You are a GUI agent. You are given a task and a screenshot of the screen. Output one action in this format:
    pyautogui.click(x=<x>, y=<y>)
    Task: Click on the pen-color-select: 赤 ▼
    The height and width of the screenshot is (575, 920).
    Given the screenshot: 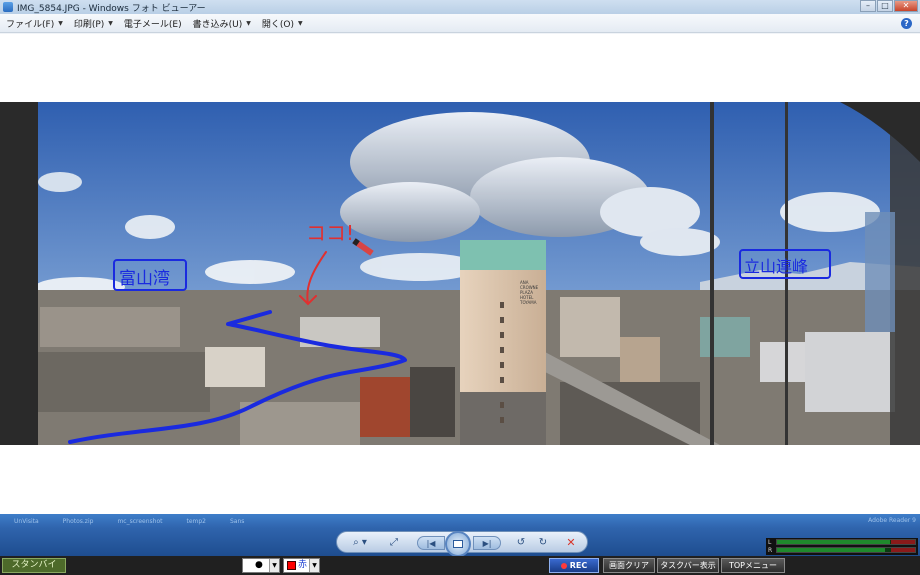 What is the action you would take?
    pyautogui.click(x=301, y=565)
    